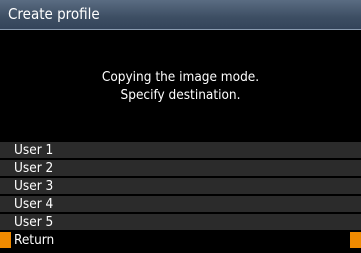 This screenshot has height=253, width=361. What do you see at coordinates (34, 204) in the screenshot?
I see `menu-item-label: User 4` at bounding box center [34, 204].